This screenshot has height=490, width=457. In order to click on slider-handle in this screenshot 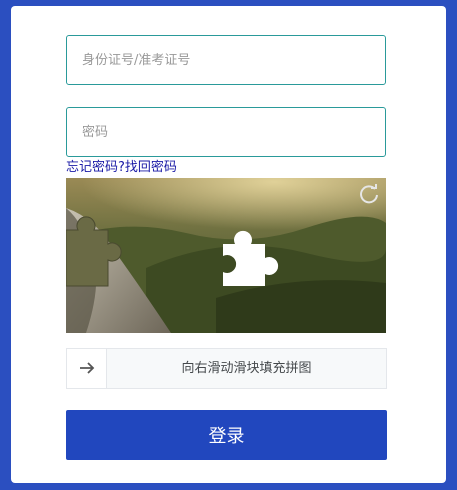, I will do `click(87, 368)`.